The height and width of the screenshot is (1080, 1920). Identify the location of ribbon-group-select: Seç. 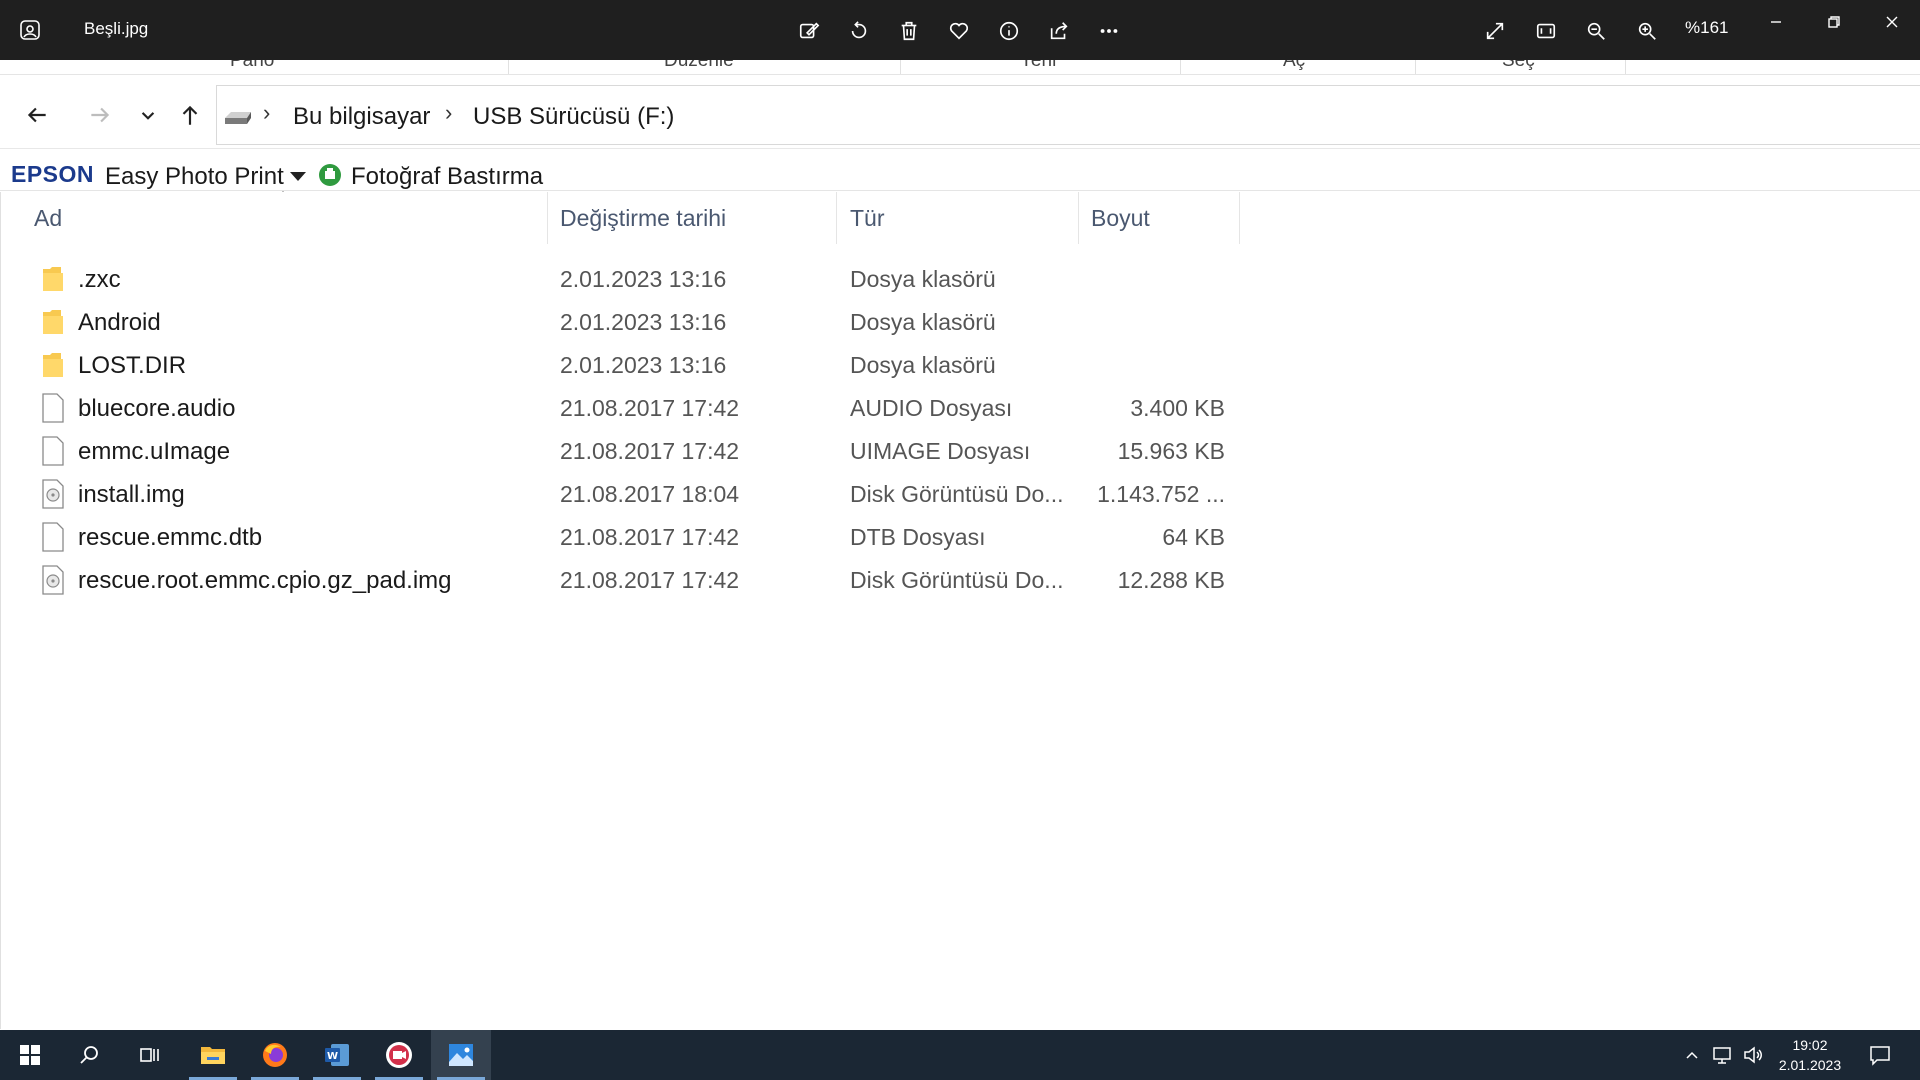
(1518, 65).